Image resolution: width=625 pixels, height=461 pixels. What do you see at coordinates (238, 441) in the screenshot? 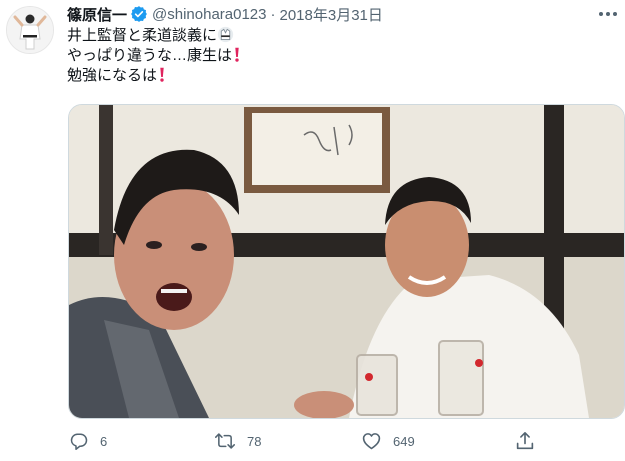
I see `retweet-button: 78` at bounding box center [238, 441].